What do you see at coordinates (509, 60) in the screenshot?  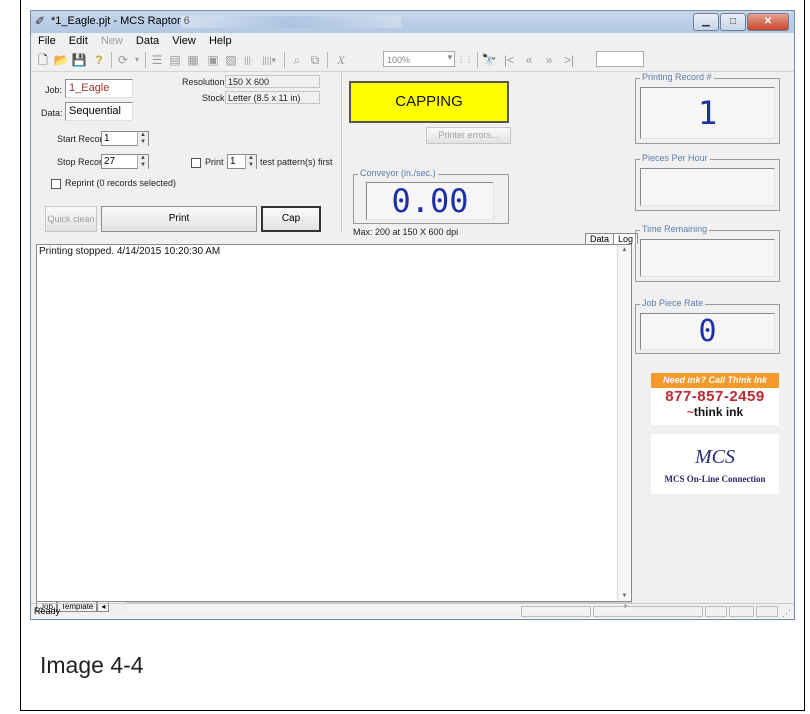 I see `first-record-icon: |<` at bounding box center [509, 60].